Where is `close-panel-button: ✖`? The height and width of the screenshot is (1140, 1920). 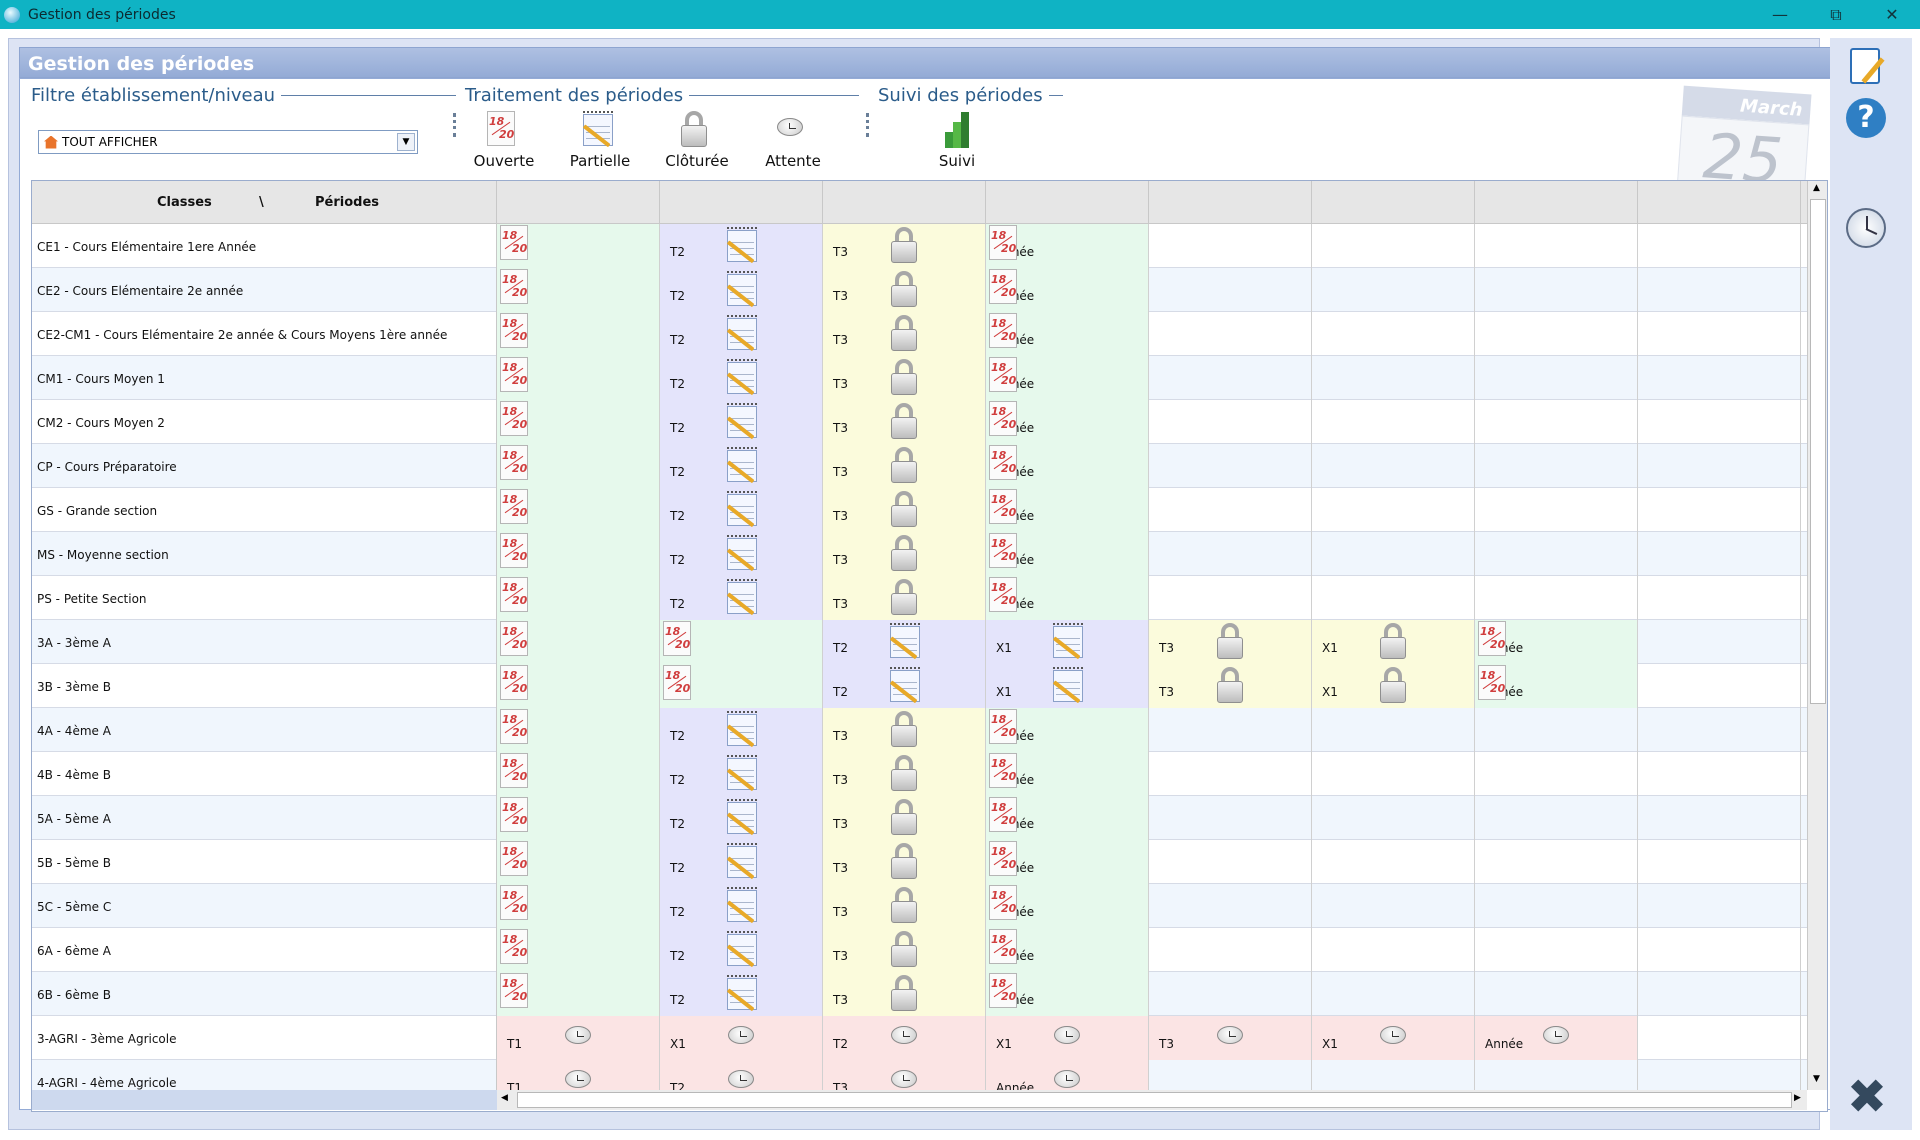
close-panel-button: ✖ is located at coordinates (1867, 1099).